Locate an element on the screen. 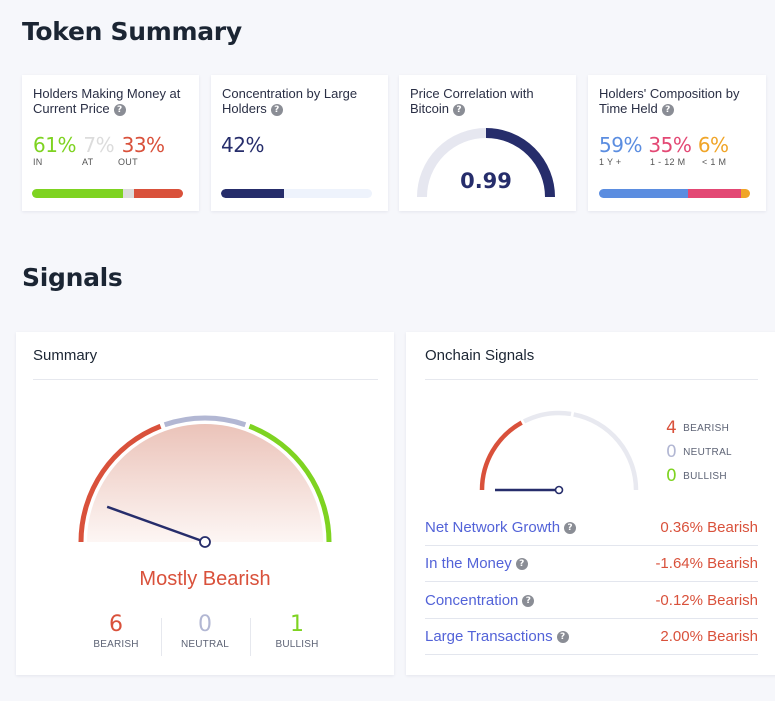 The image size is (775, 701). summary-gauge-neutral-arc is located at coordinates (205, 421).